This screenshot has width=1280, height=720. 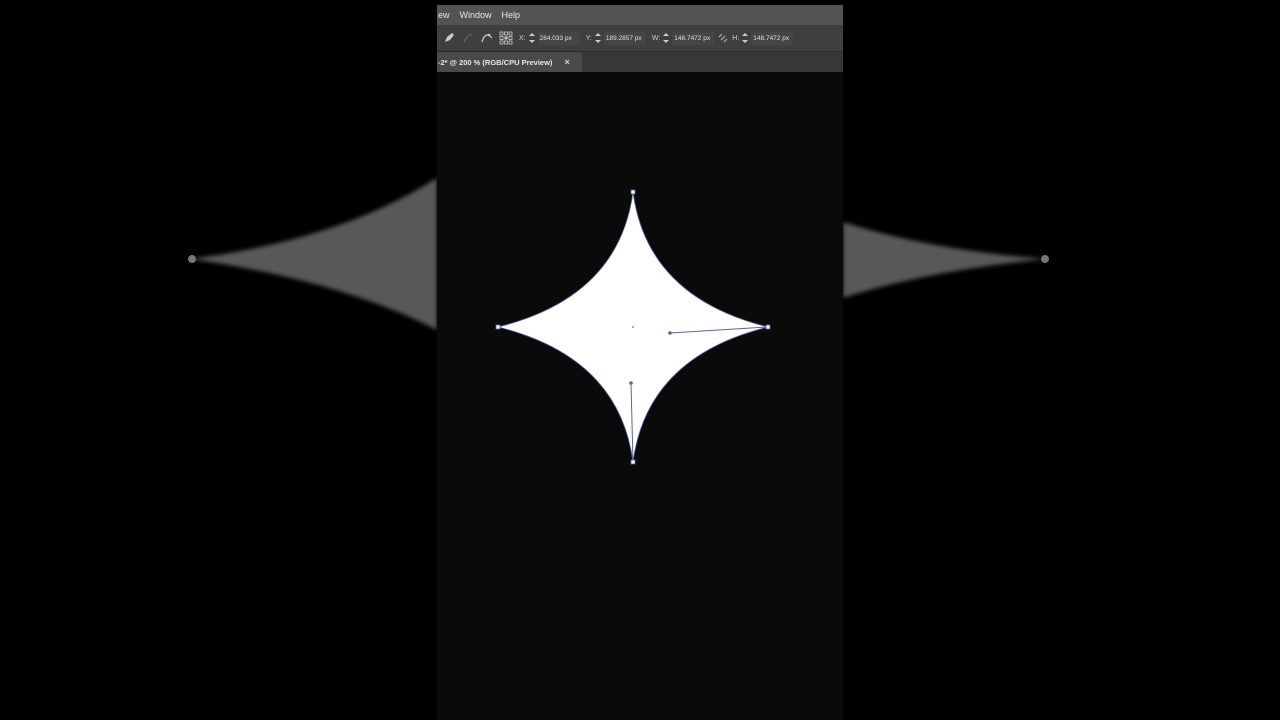 I want to click on close-icon: ×, so click(x=566, y=62).